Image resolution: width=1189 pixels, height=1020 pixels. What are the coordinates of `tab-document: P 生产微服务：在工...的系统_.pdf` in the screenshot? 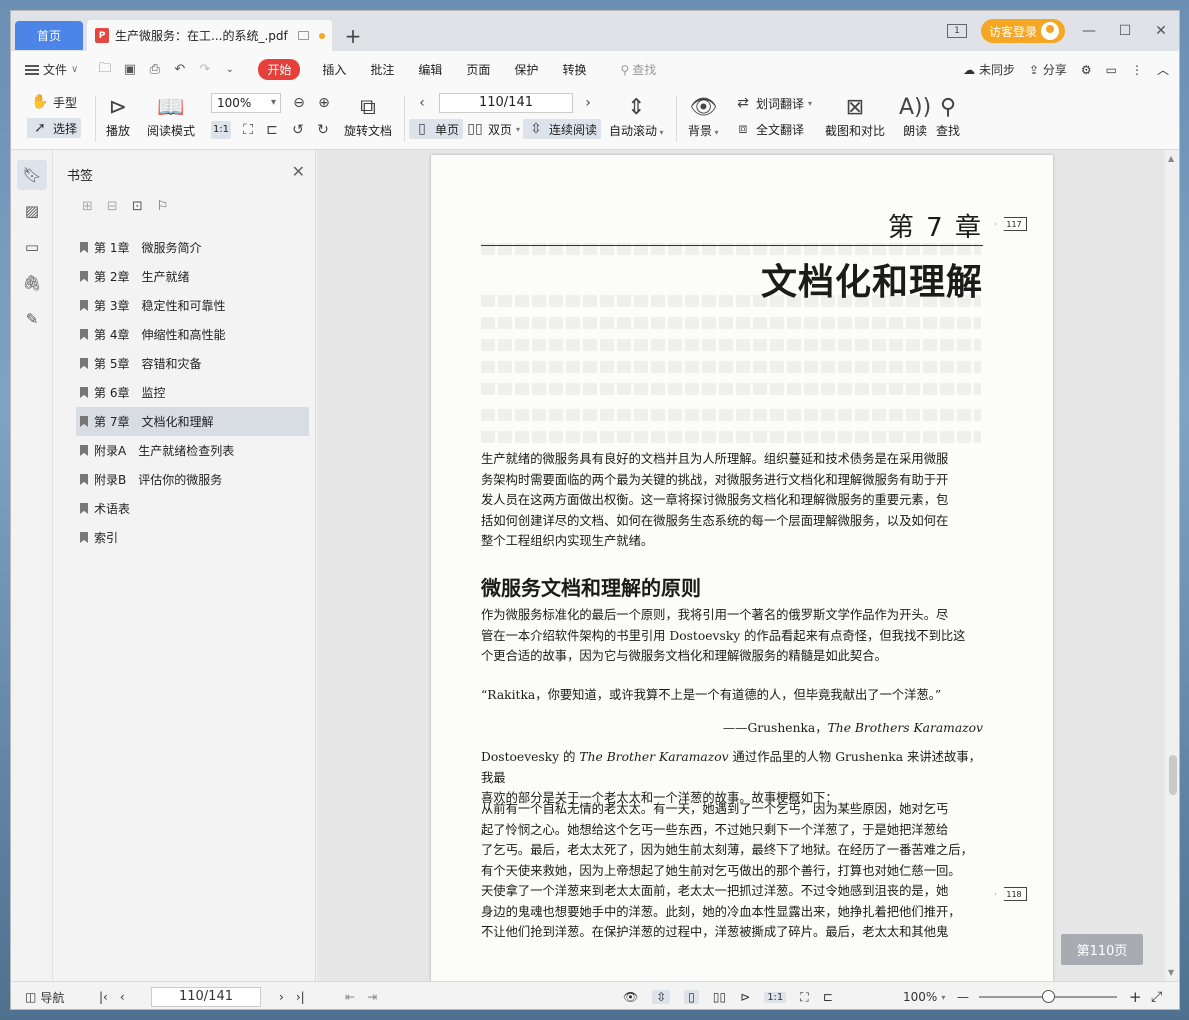 It's located at (209, 35).